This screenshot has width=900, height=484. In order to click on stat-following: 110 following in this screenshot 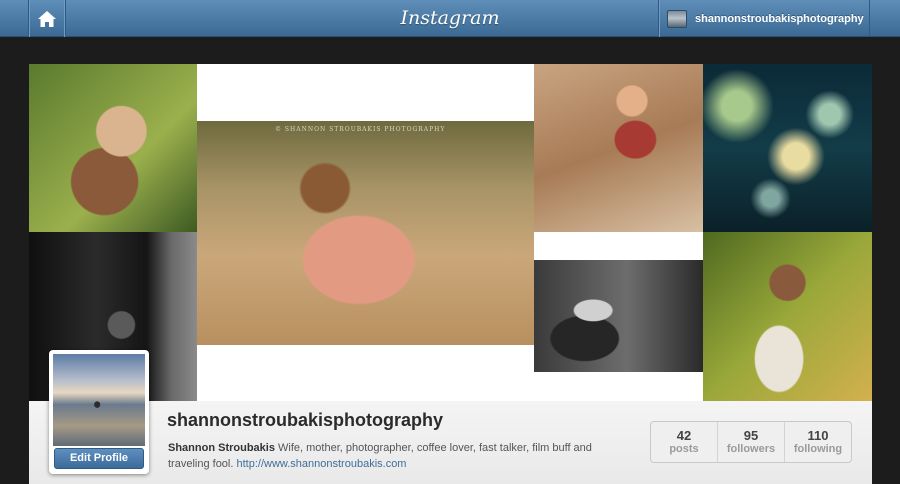, I will do `click(818, 442)`.